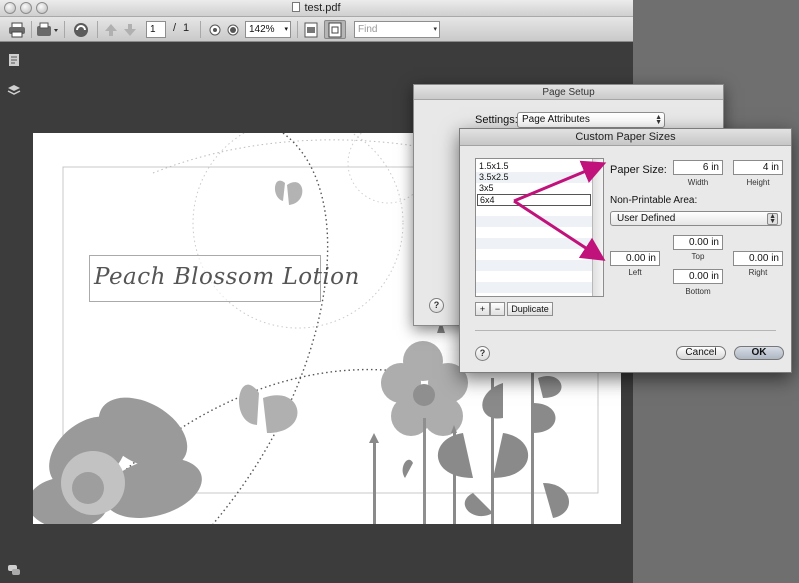 This screenshot has width=799, height=583. What do you see at coordinates (14, 90) in the screenshot?
I see `layers-icon` at bounding box center [14, 90].